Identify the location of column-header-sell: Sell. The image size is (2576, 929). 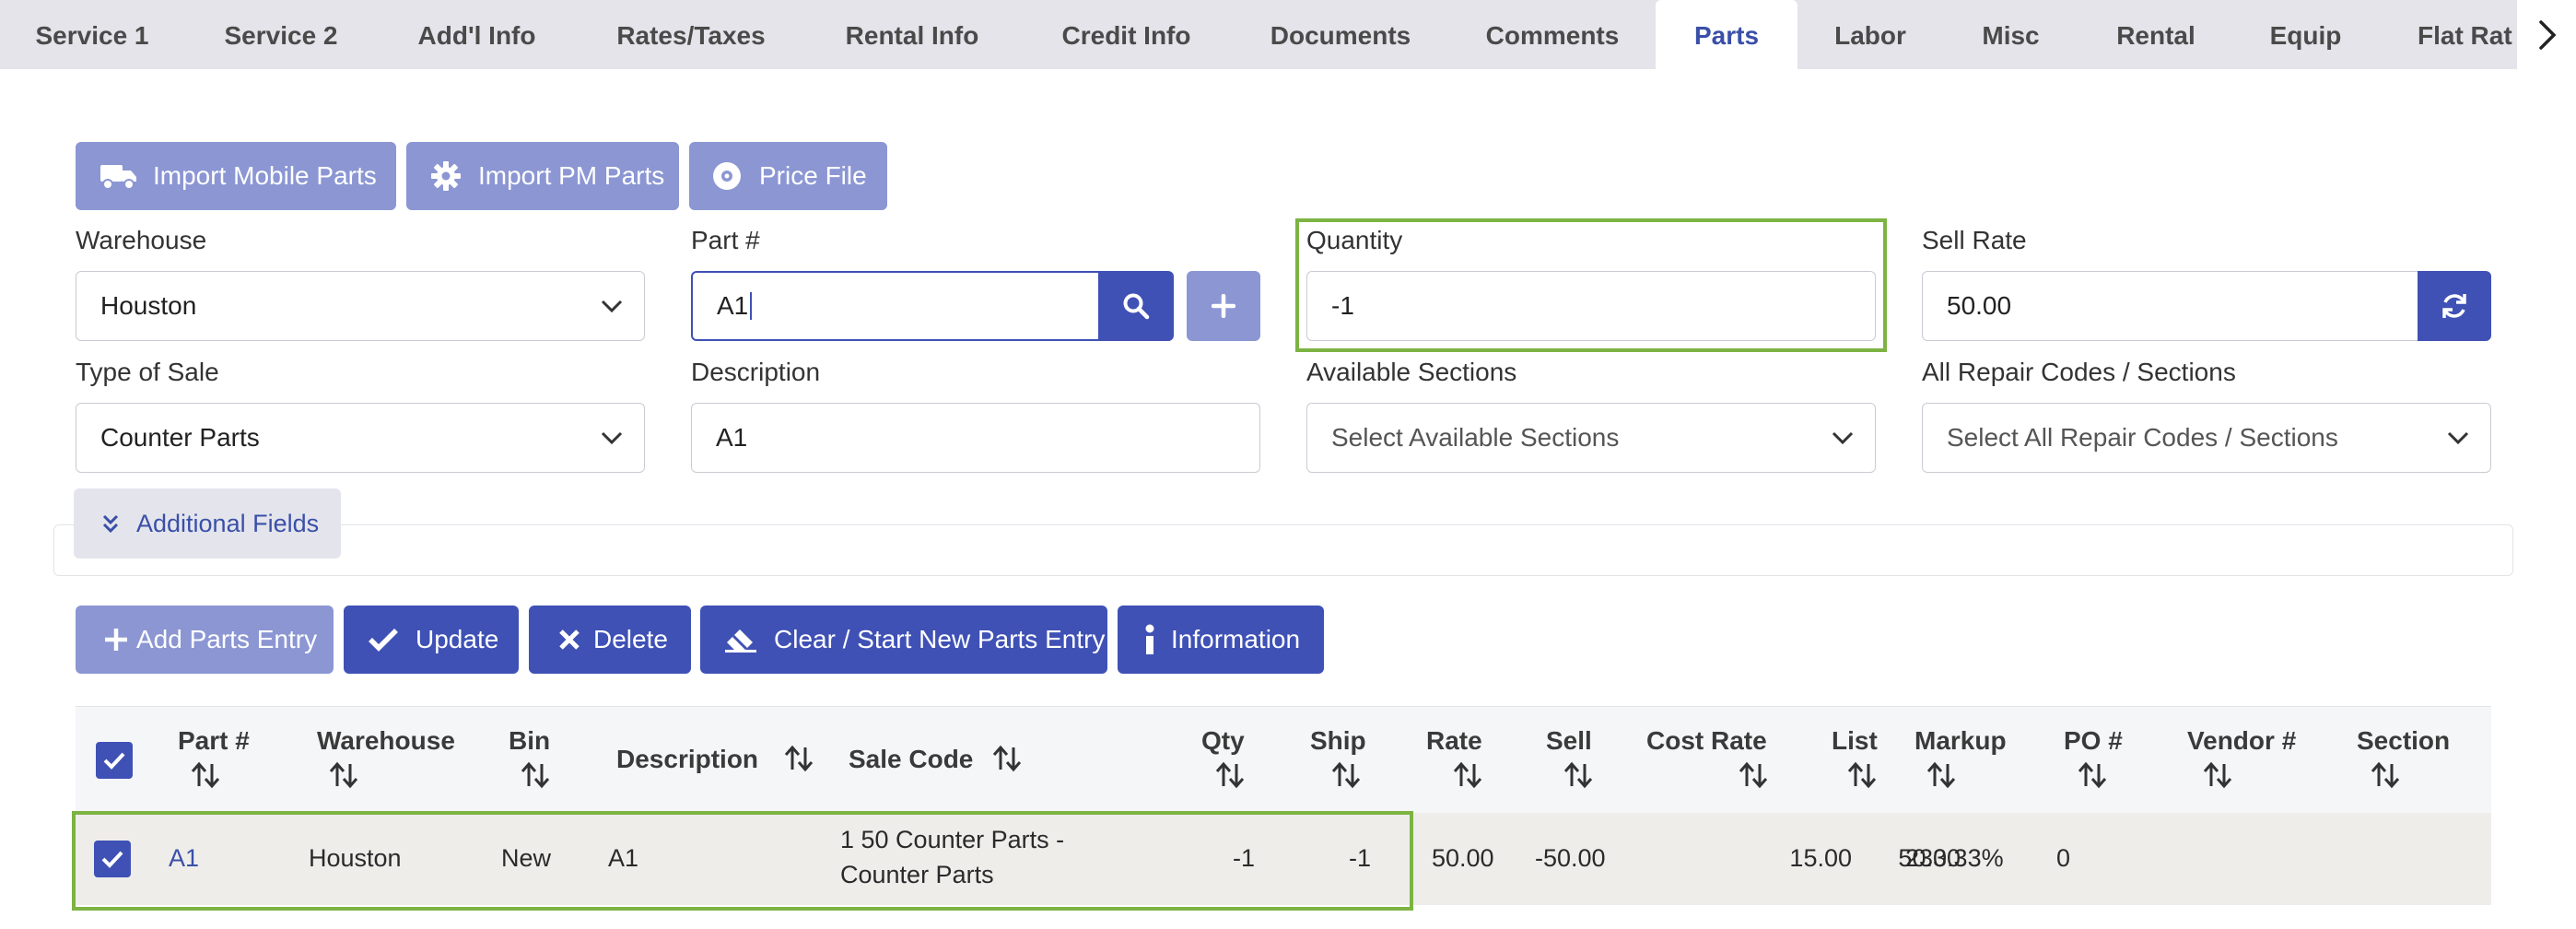
(1569, 741).